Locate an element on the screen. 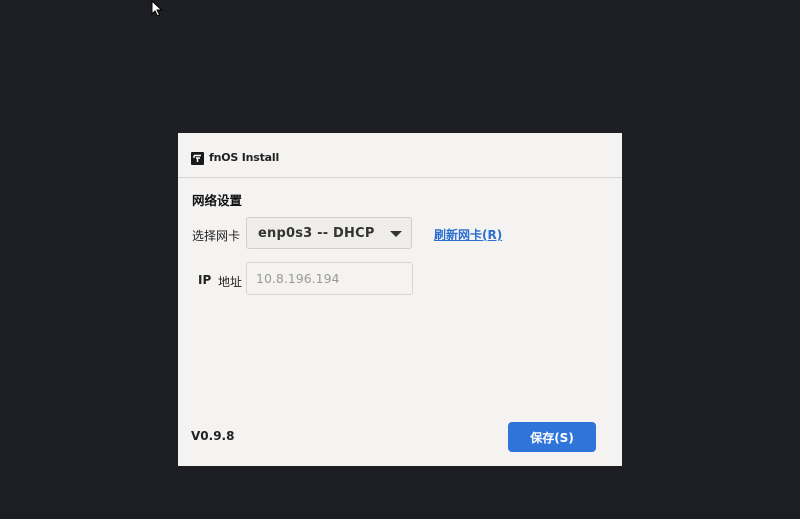 Image resolution: width=800 pixels, height=519 pixels. mouse-cursor-icon is located at coordinates (157, 8).